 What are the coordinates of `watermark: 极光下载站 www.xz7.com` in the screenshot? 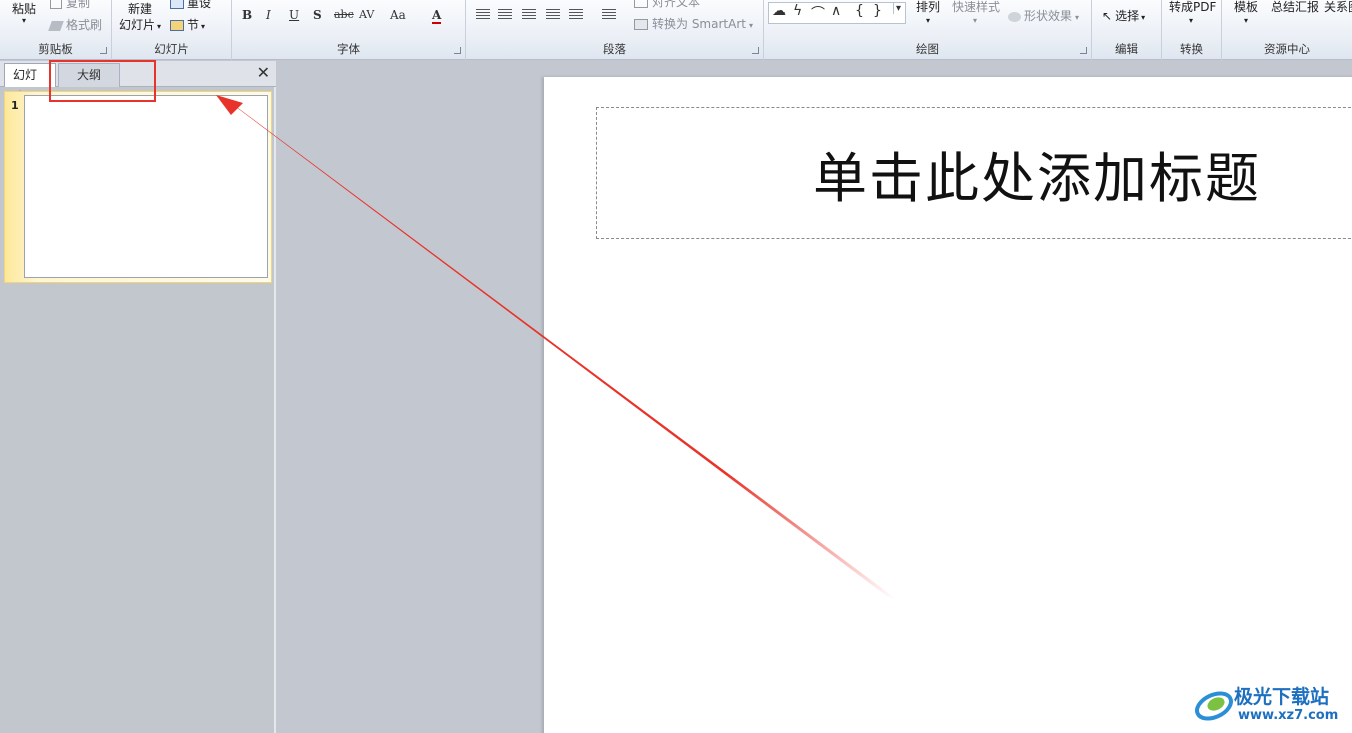 It's located at (1270, 705).